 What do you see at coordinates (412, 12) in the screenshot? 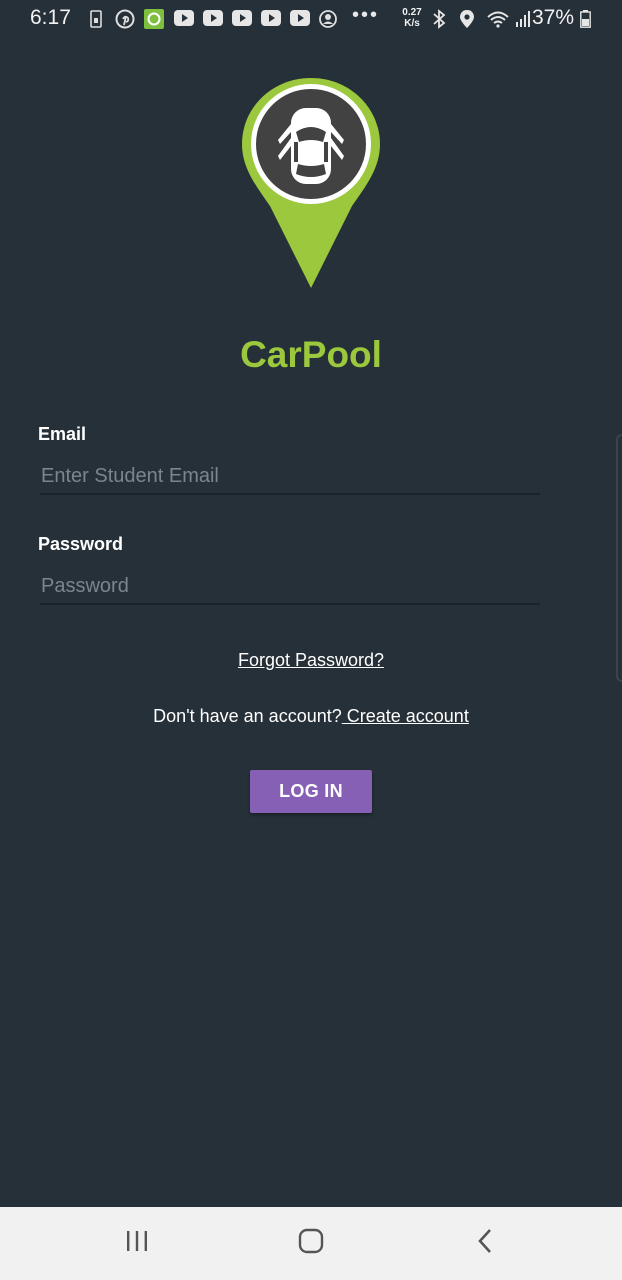
I see `network-speed-value: 0.27` at bounding box center [412, 12].